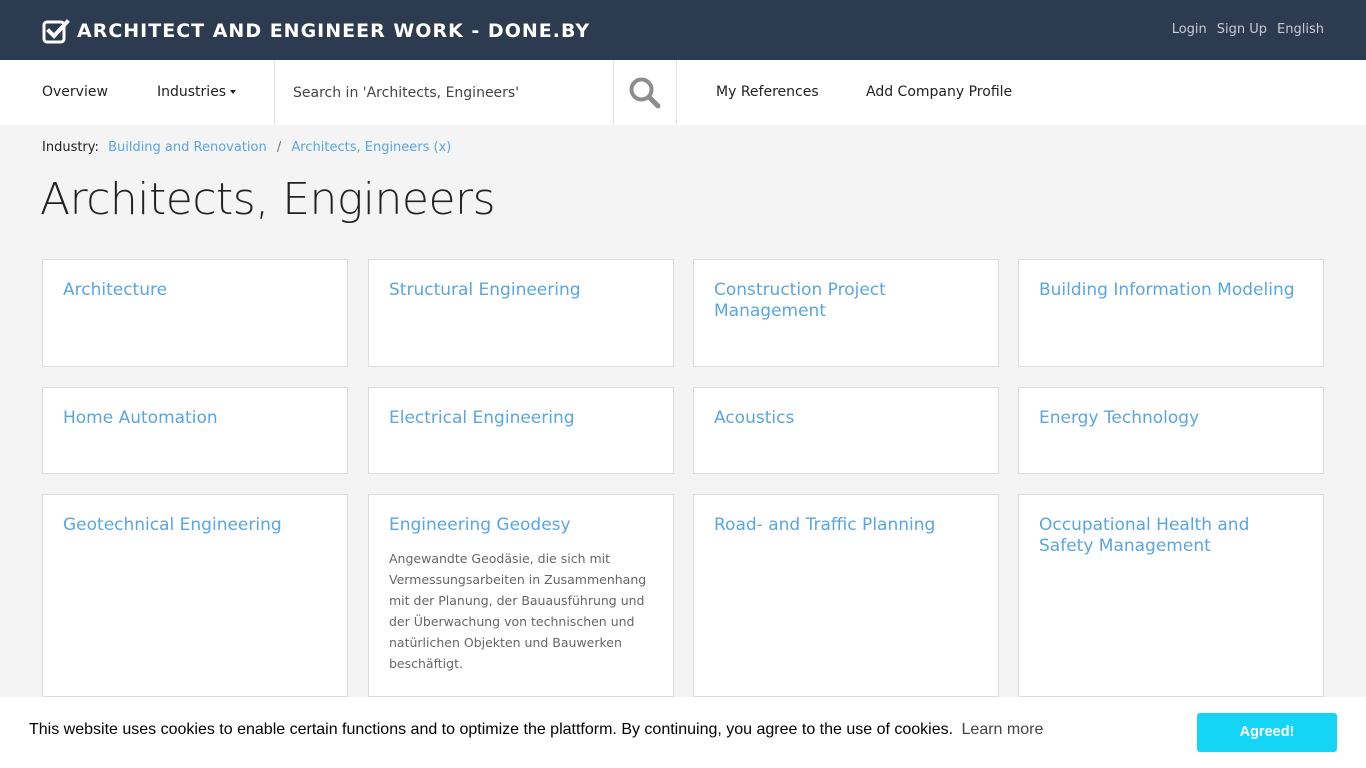 This screenshot has height=768, width=1366. Describe the element at coordinates (521, 525) in the screenshot. I see `category-title: Engineering Geodesy` at that location.